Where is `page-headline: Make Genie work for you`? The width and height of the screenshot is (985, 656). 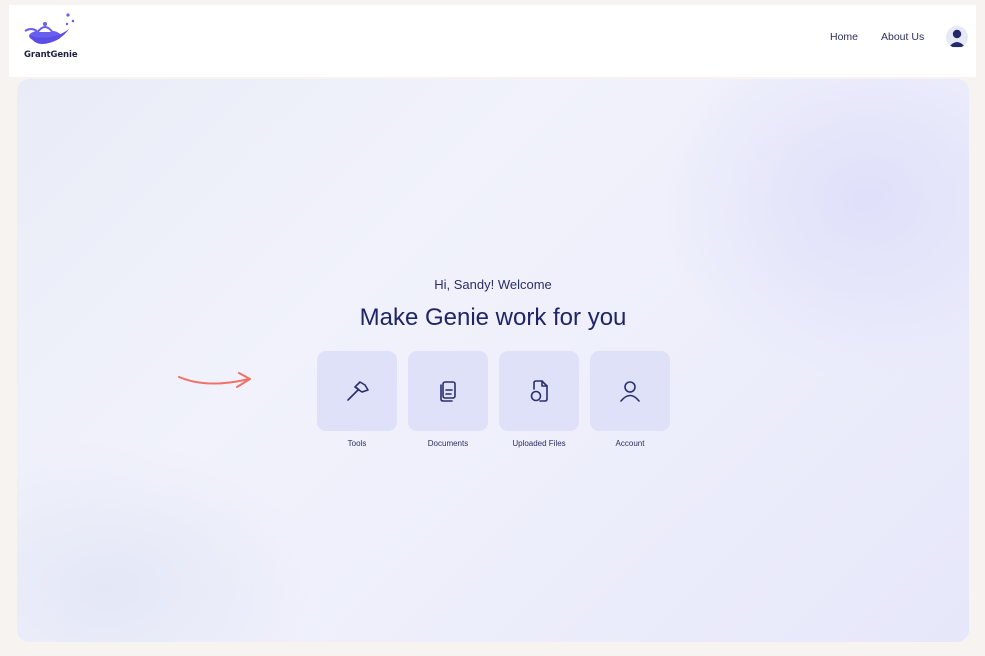
page-headline: Make Genie work for you is located at coordinates (493, 317).